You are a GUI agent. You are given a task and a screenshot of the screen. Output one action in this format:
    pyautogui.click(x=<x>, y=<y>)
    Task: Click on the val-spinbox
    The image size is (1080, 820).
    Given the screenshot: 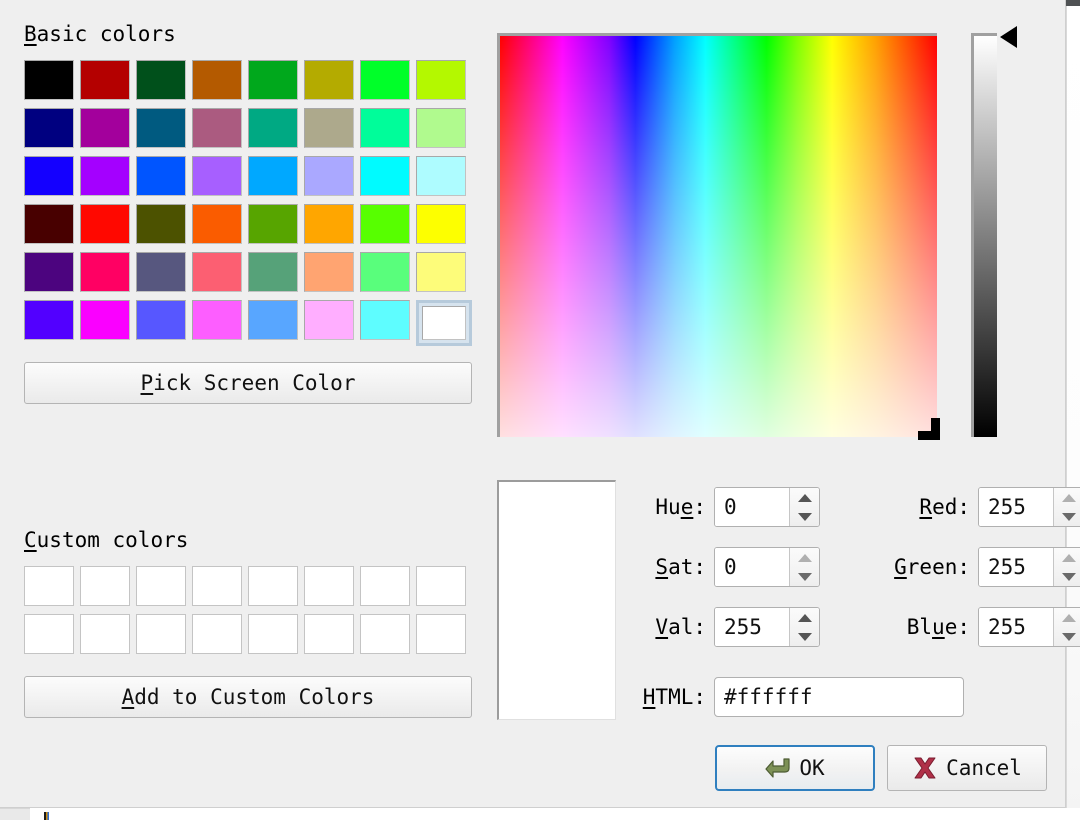 What is the action you would take?
    pyautogui.click(x=767, y=627)
    